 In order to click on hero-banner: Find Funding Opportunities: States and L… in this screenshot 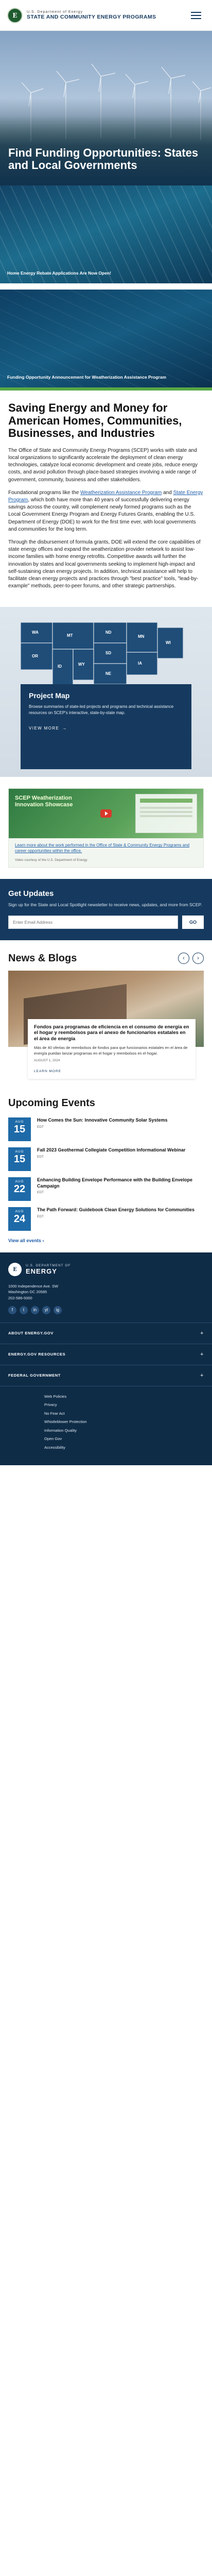, I will do `click(106, 108)`.